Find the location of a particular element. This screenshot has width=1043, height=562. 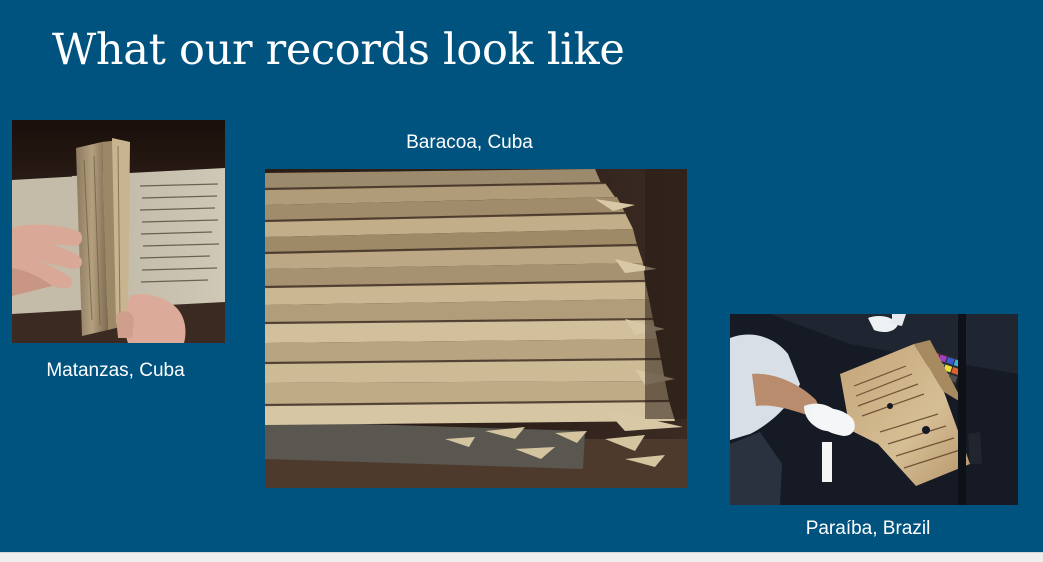

matanzas-caption: Matanzas, Cuba is located at coordinates (115, 370).